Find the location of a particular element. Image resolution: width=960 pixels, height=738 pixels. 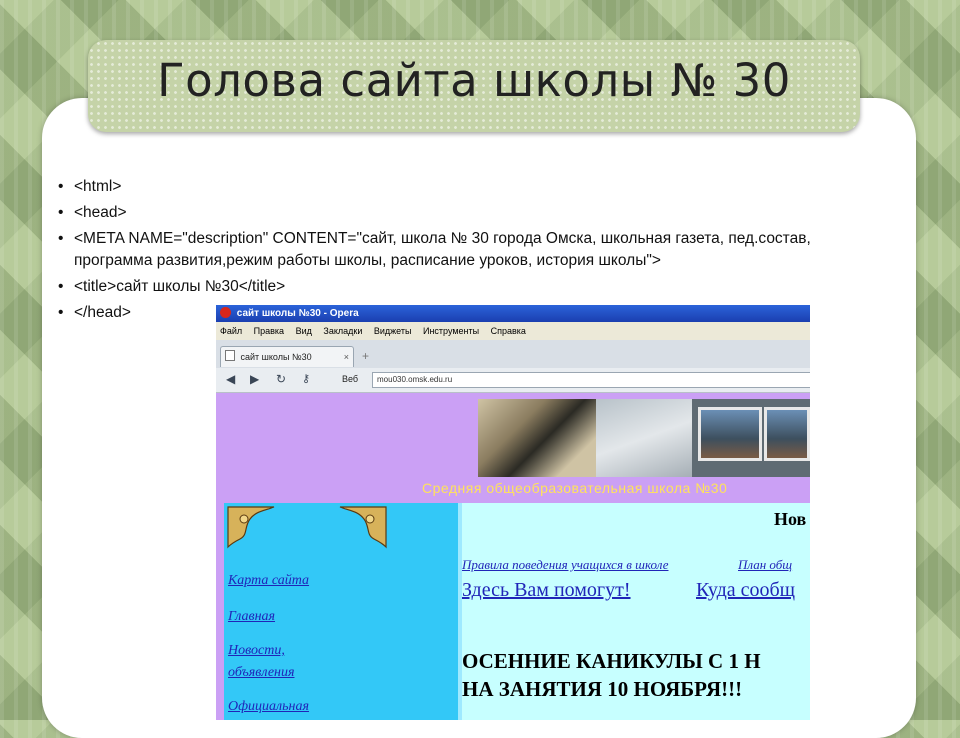

school-name: Средняя общеобразовательная школа №30 is located at coordinates (575, 488).